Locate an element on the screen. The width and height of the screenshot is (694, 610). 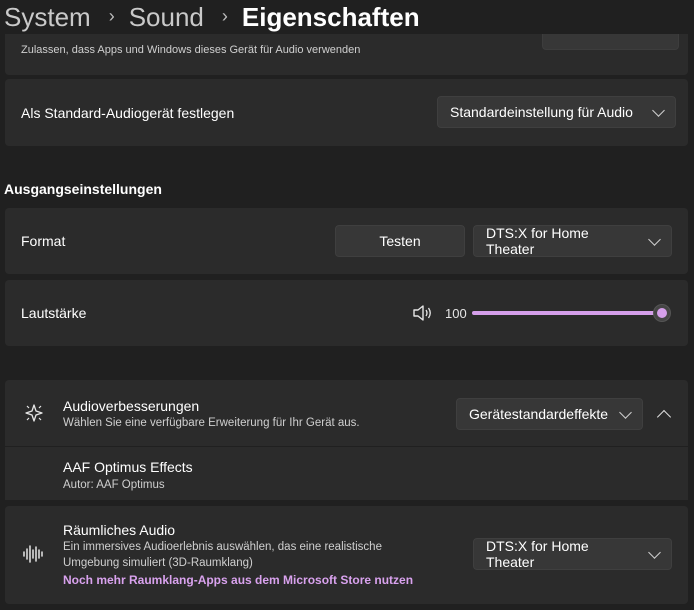
sparkle-icon is located at coordinates (34, 413).